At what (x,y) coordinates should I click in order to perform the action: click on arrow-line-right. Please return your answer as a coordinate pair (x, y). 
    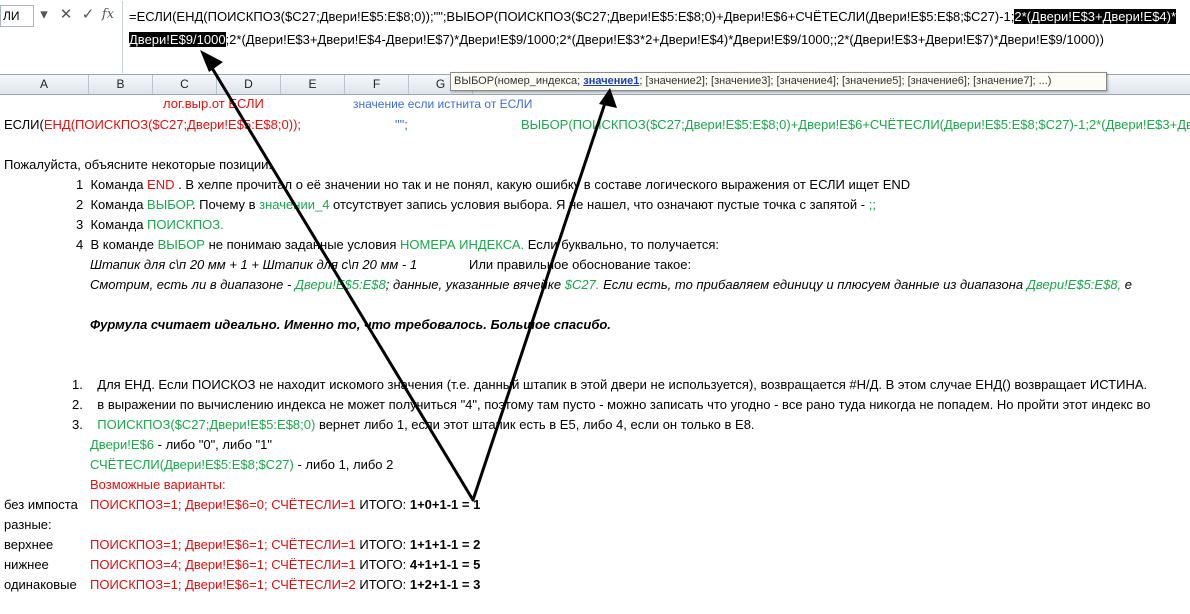
    Looking at the image, I should click on (540, 298).